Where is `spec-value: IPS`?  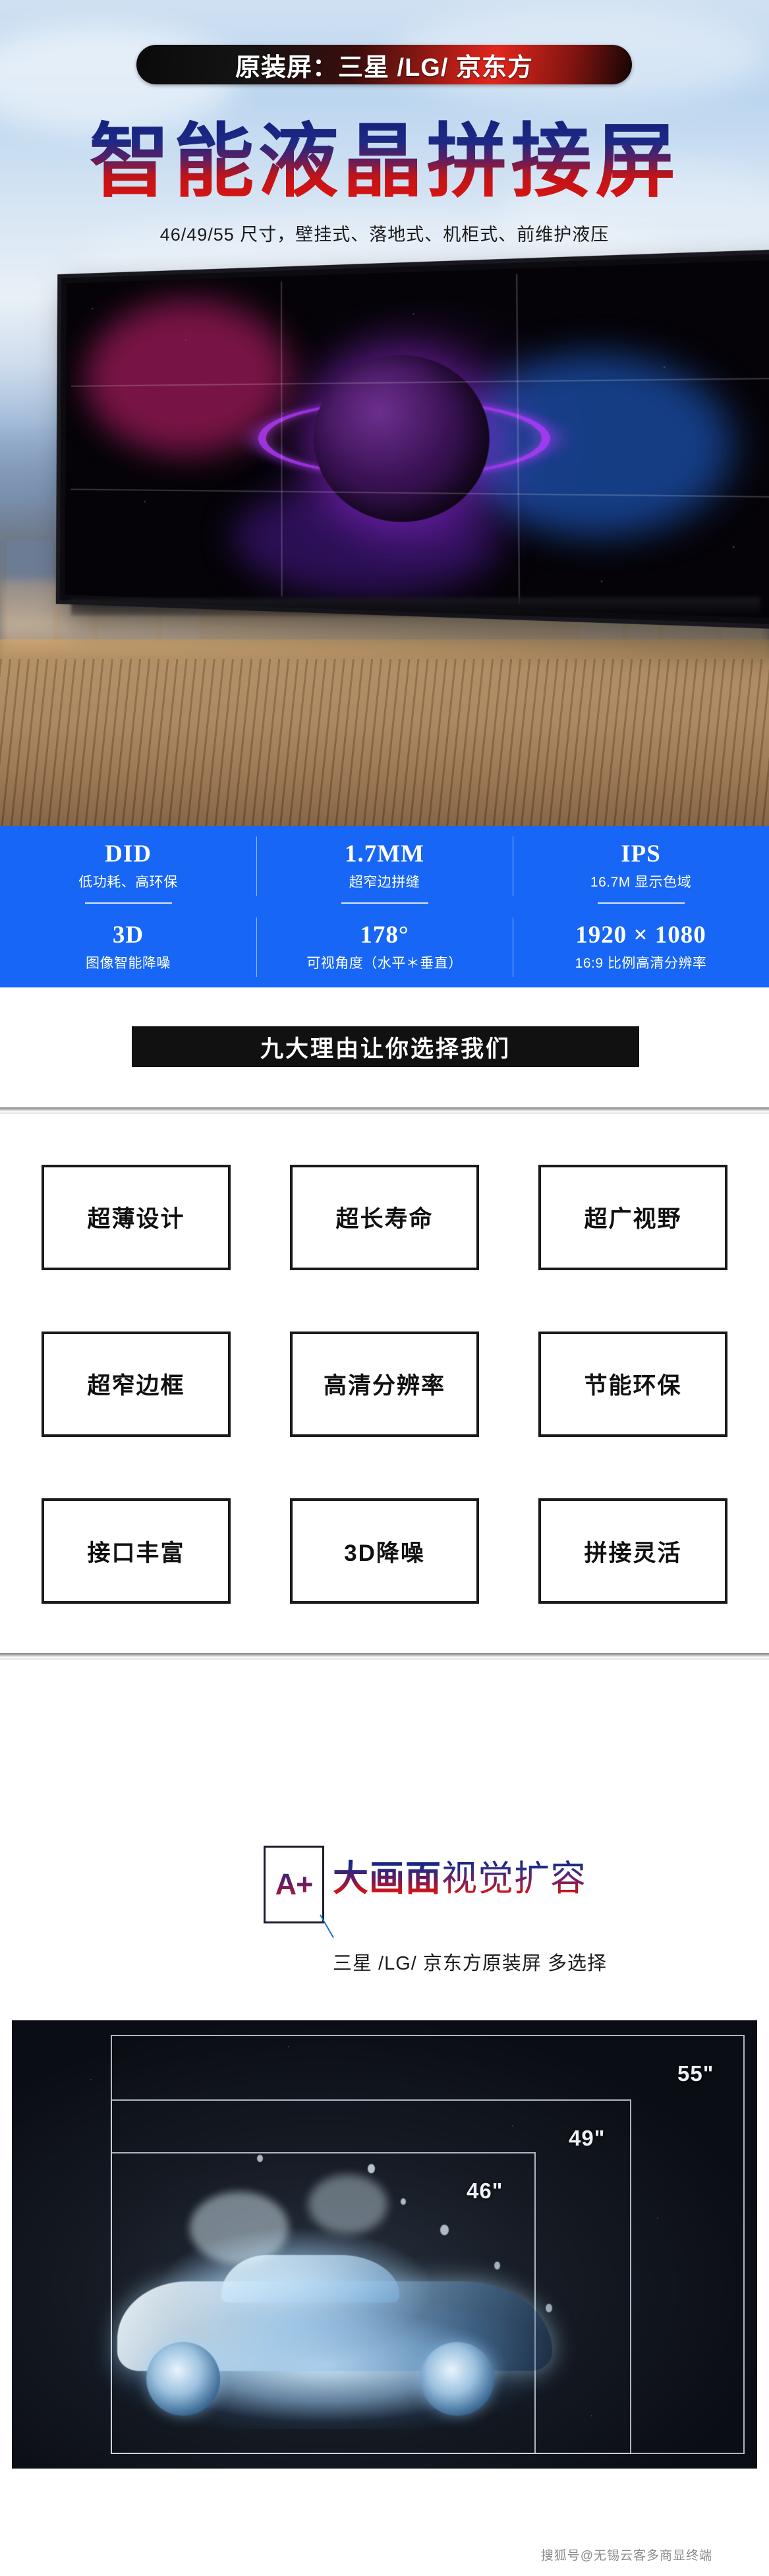
spec-value: IPS is located at coordinates (641, 853).